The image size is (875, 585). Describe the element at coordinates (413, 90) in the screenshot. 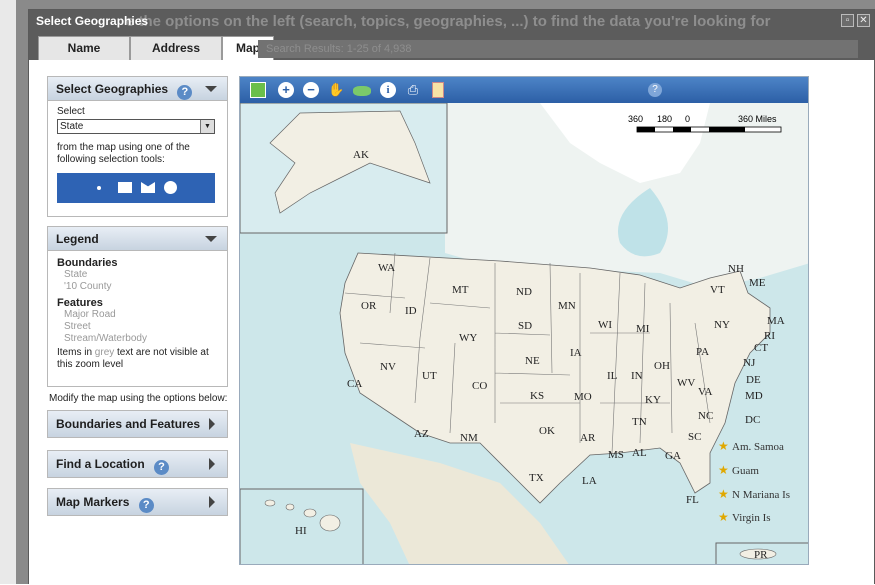

I see `print-icon: ⎙` at that location.